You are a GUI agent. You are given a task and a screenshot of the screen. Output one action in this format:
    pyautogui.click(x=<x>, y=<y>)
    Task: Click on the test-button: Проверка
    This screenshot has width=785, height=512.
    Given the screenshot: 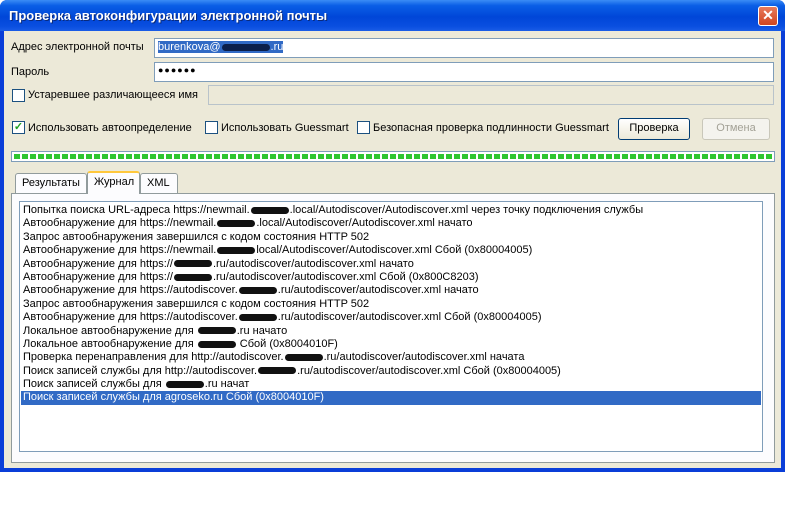 What is the action you would take?
    pyautogui.click(x=654, y=129)
    